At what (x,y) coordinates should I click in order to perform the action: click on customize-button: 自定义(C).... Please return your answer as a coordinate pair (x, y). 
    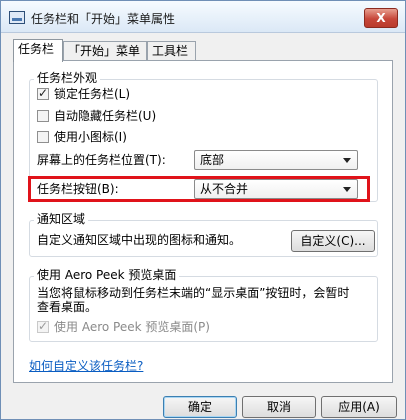
    Looking at the image, I should click on (333, 241).